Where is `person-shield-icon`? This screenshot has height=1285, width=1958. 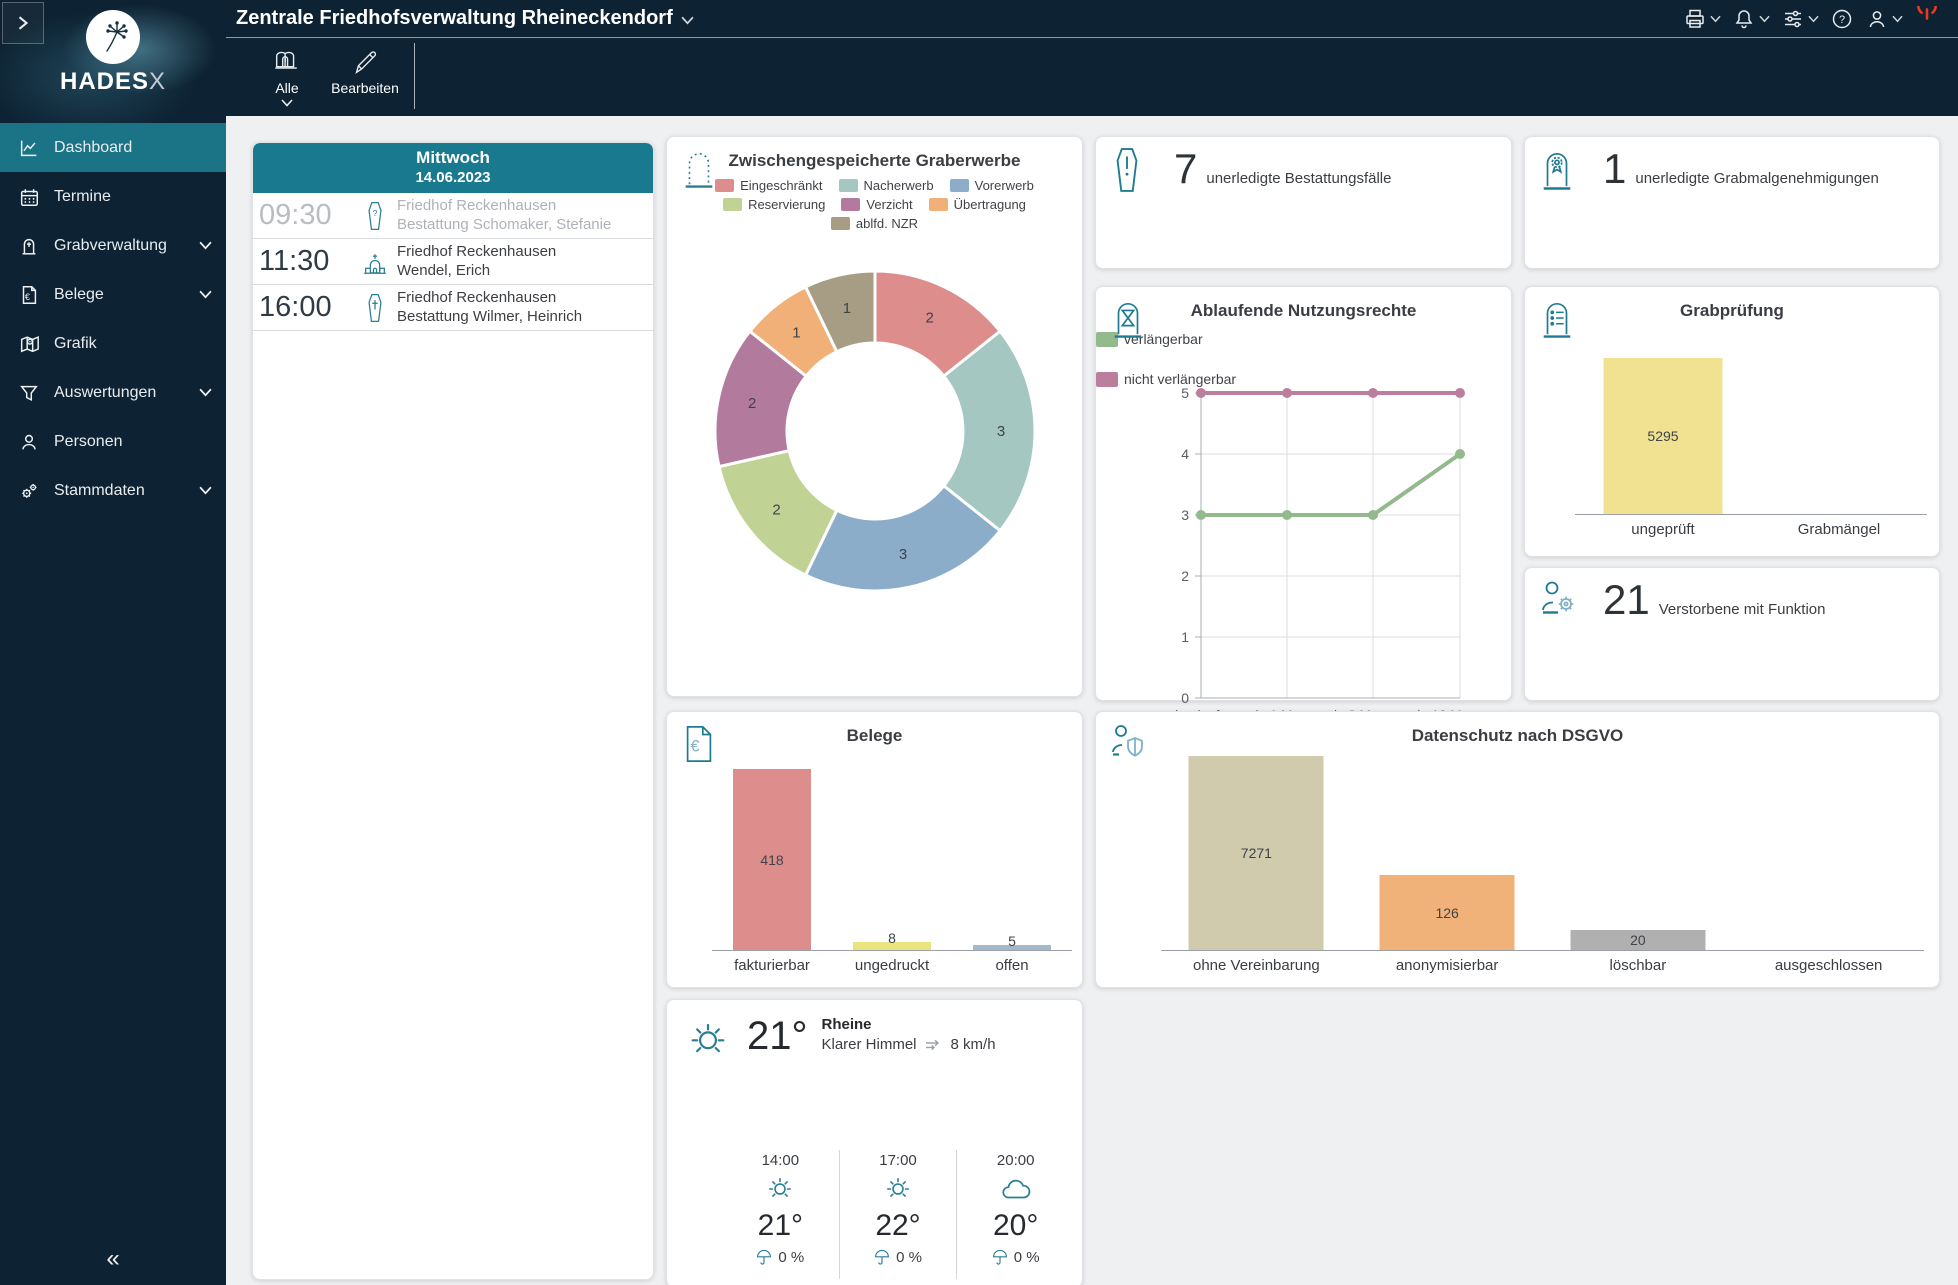
person-shield-icon is located at coordinates (1130, 744).